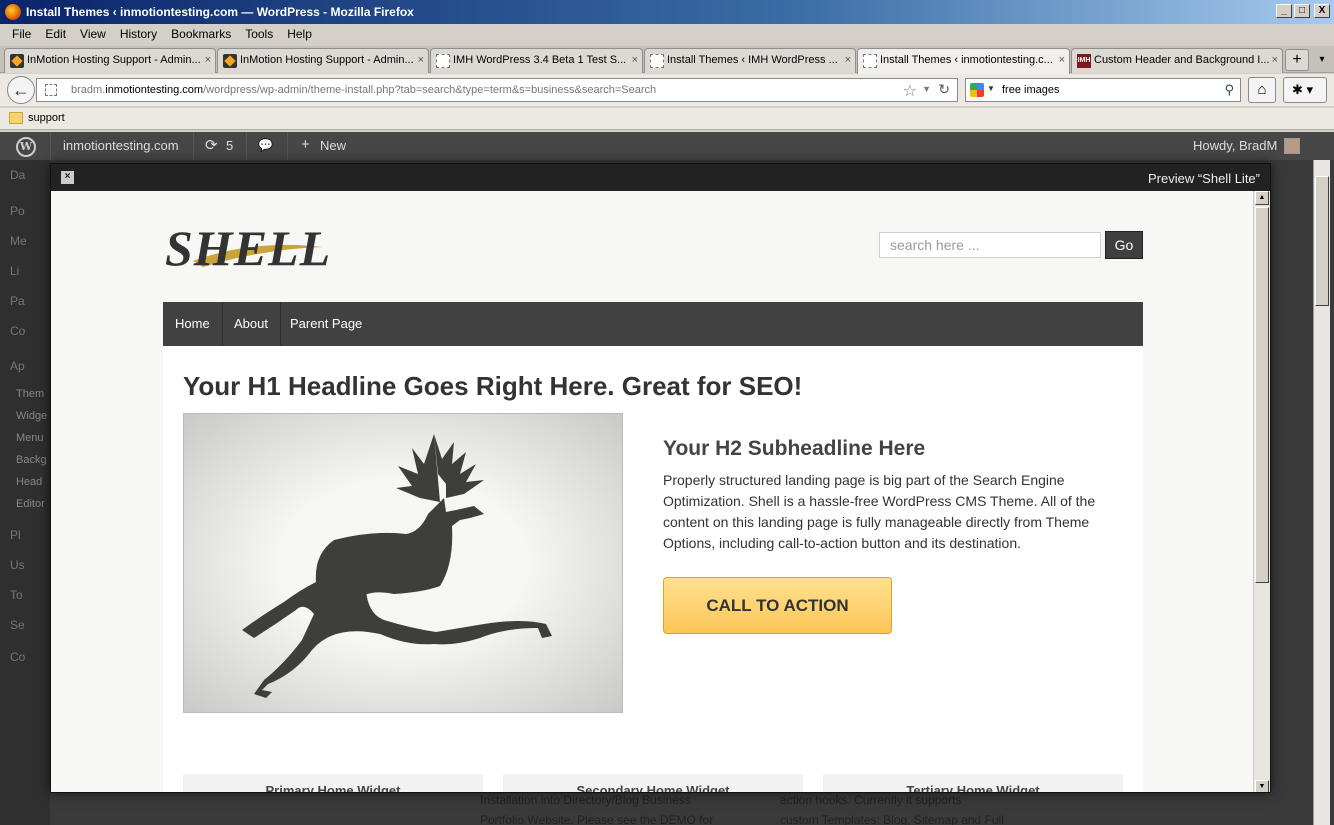 This screenshot has width=1334, height=825. Describe the element at coordinates (926, 89) in the screenshot. I see `url-history-dropdown-icon: ▼` at that location.